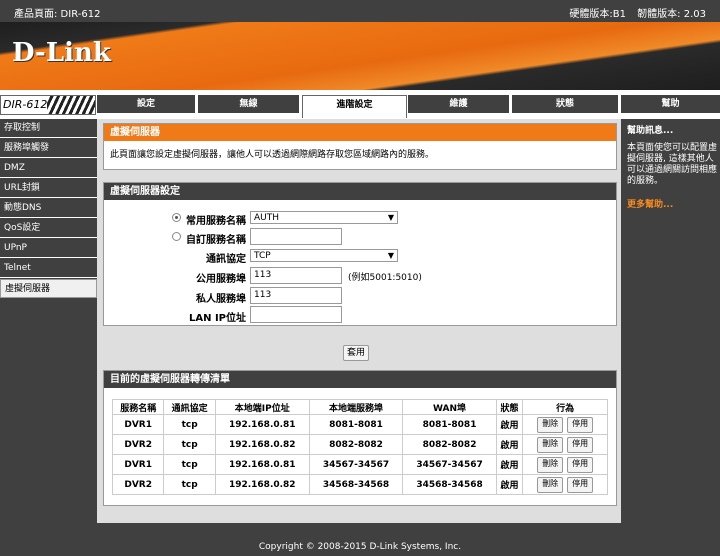 Image resolution: width=720 pixels, height=556 pixels. I want to click on model-badge: DIR-612, so click(48, 105).